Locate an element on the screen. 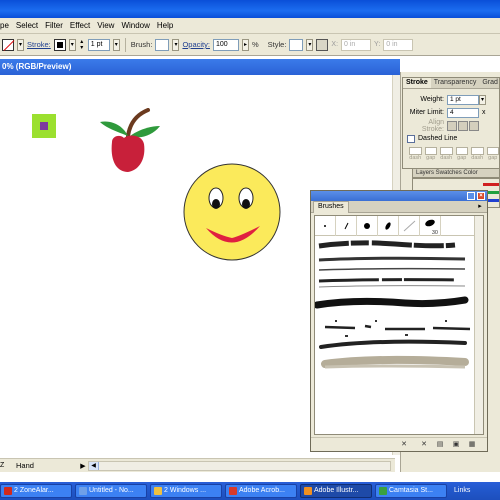 The height and width of the screenshot is (500, 500). fill-dropdown-arrow-icon: ▾ is located at coordinates (20, 44).